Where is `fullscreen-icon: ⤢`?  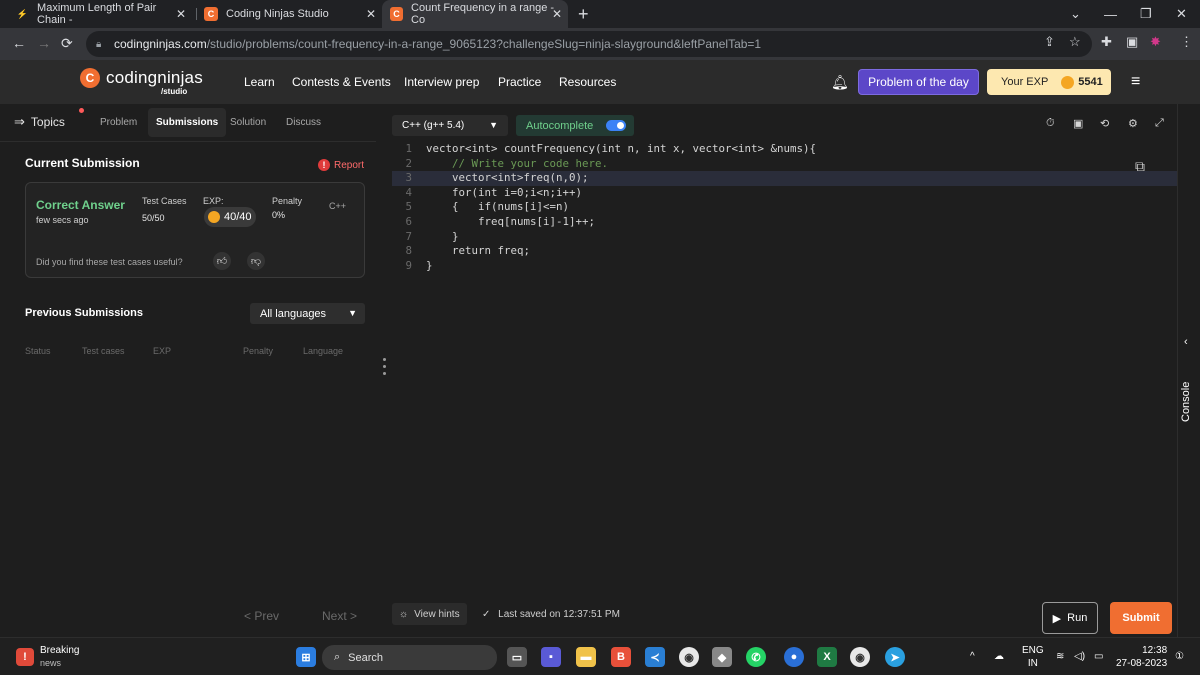
fullscreen-icon: ⤢ is located at coordinates (1159, 123).